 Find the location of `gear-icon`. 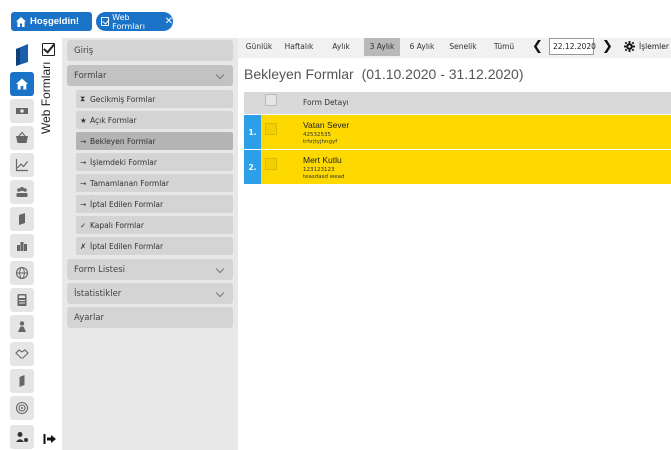

gear-icon is located at coordinates (629, 46).